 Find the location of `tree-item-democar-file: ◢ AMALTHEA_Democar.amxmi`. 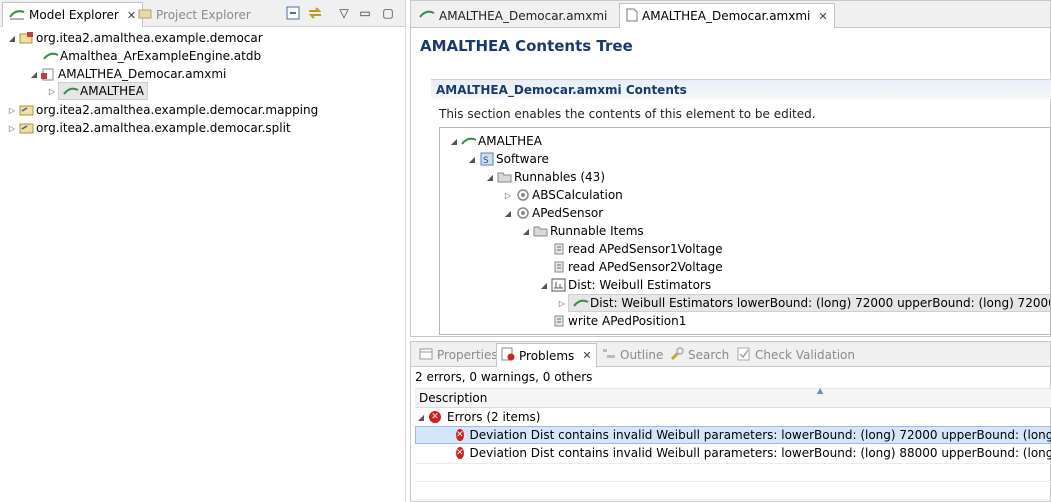

tree-item-democar-file: ◢ AMALTHEA_Democar.amxmi is located at coordinates (127, 74).